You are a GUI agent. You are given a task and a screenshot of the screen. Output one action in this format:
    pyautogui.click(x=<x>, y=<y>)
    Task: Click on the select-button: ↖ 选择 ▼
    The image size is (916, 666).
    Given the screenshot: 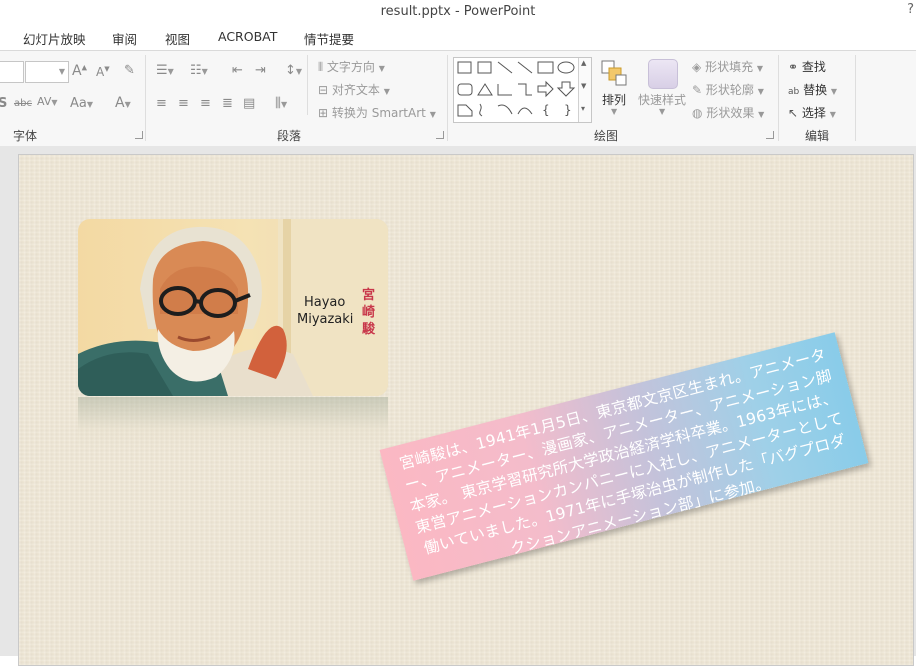 What is the action you would take?
    pyautogui.click(x=812, y=112)
    